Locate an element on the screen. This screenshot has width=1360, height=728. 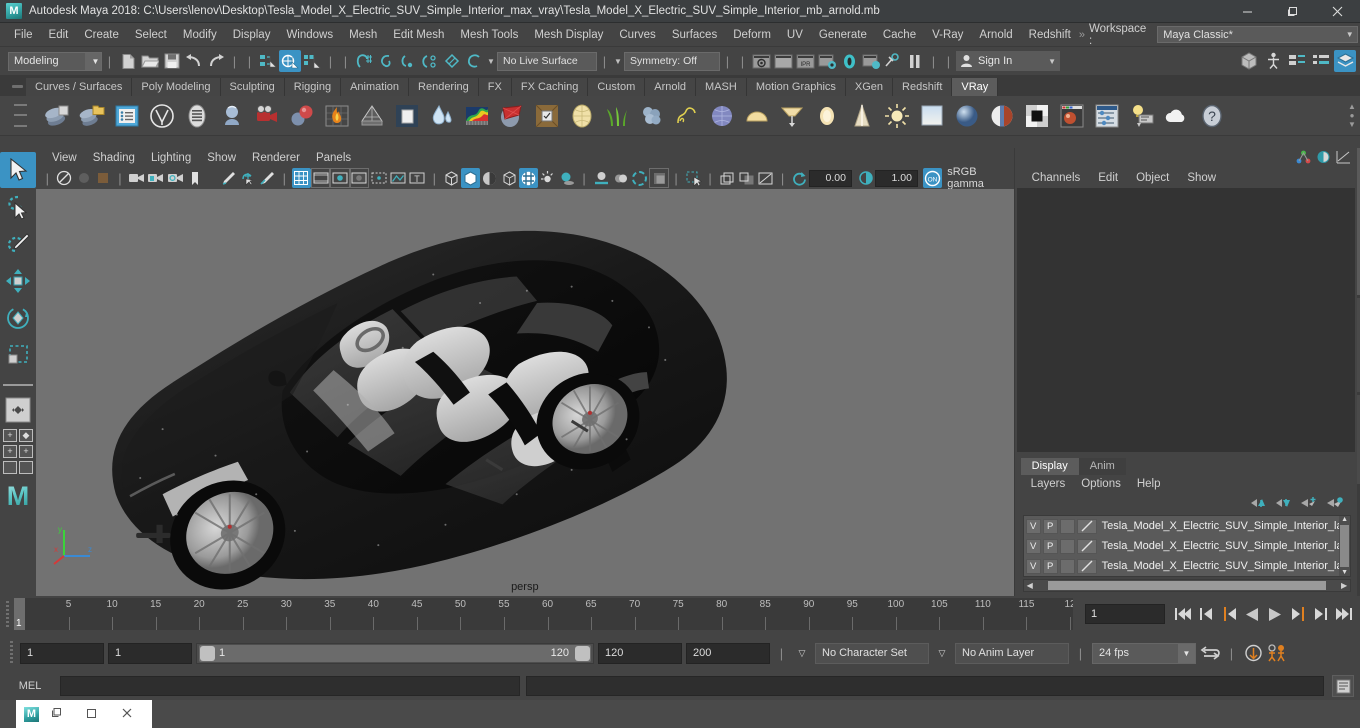
move-layer-down-icon is located at coordinates (1283, 504).